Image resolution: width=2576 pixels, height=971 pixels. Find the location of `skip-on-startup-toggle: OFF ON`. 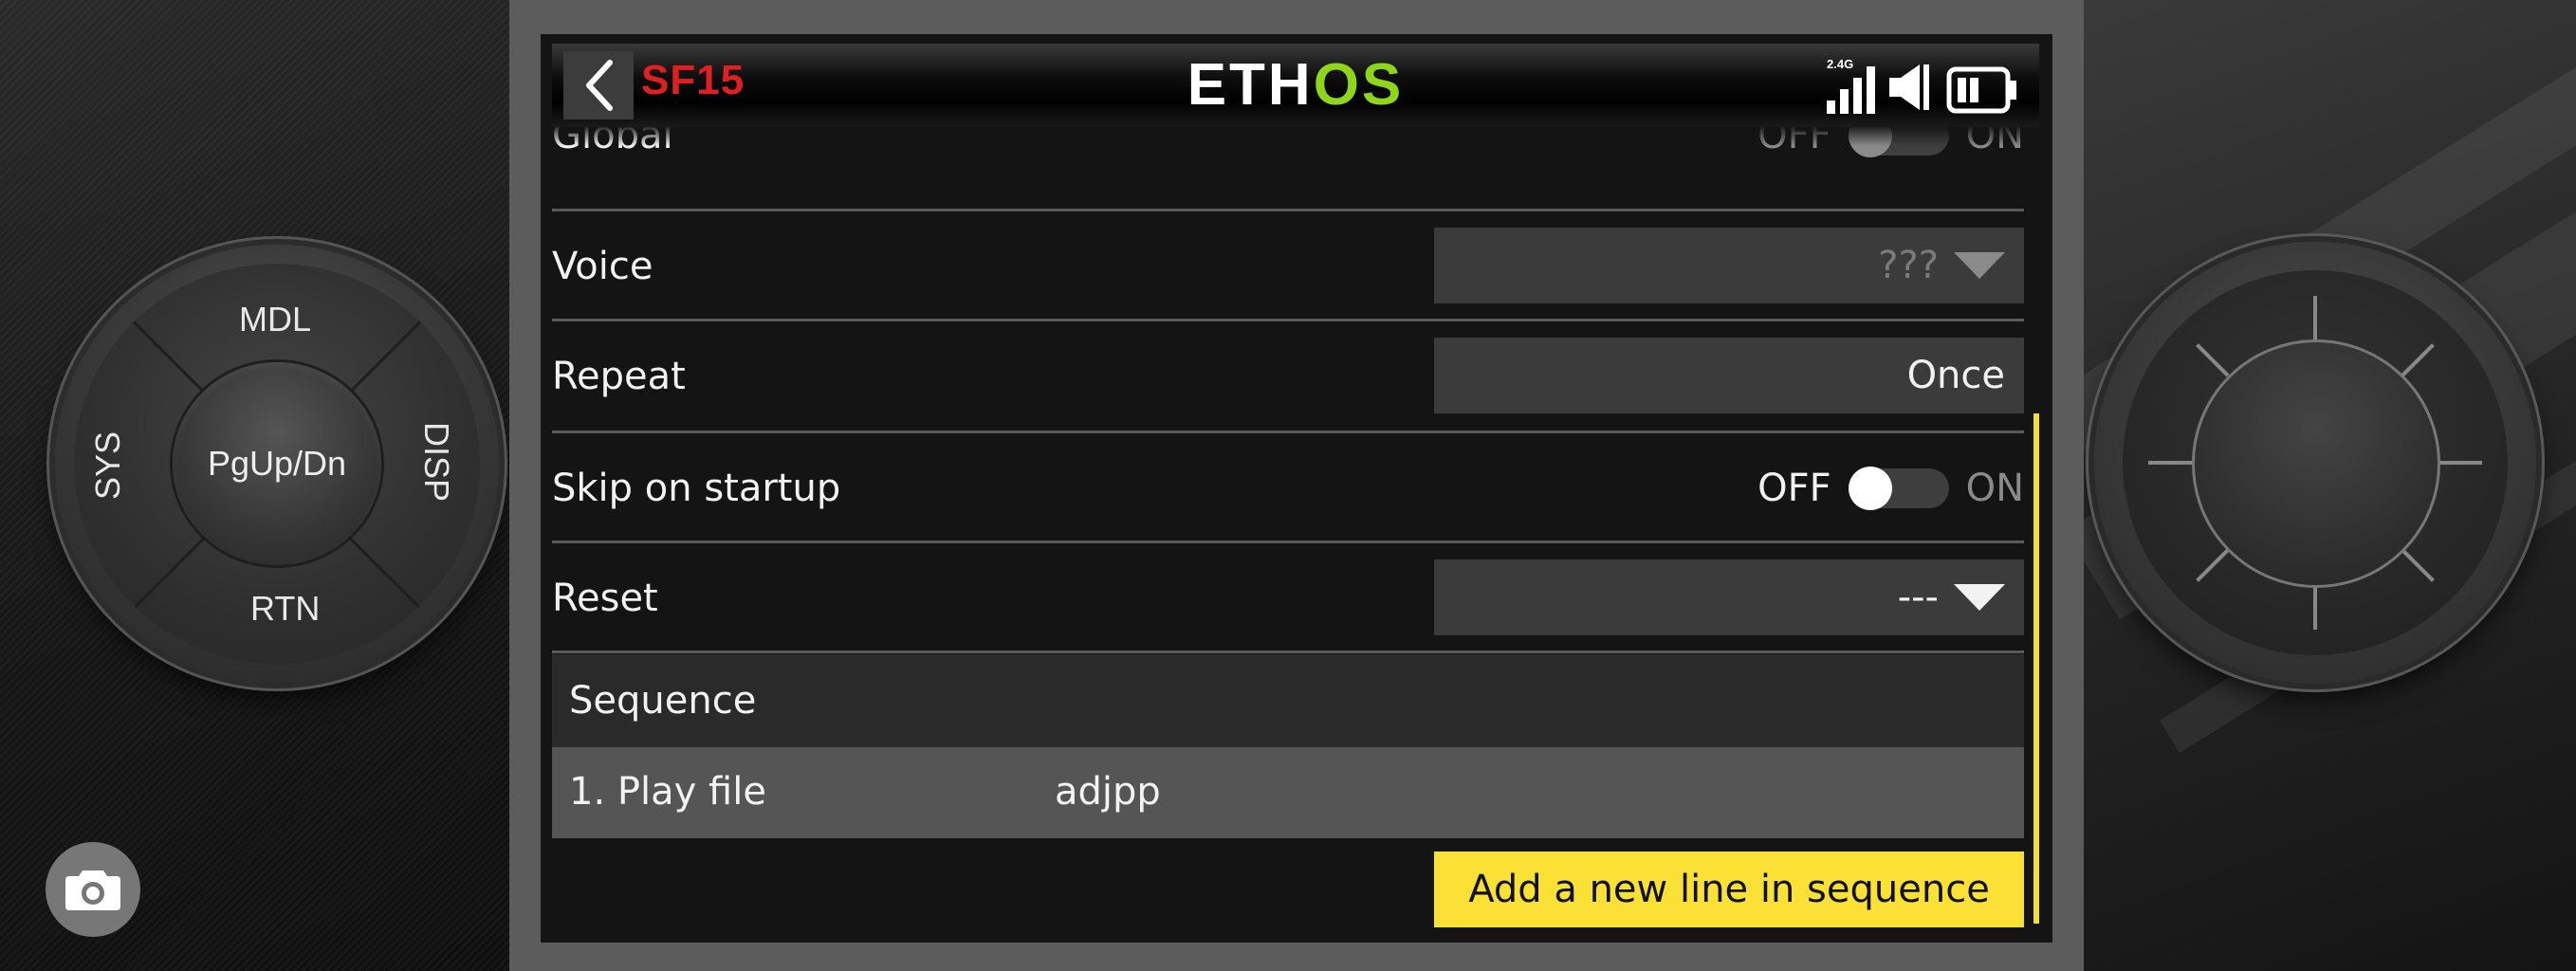

skip-on-startup-toggle: OFF ON is located at coordinates (1890, 488).